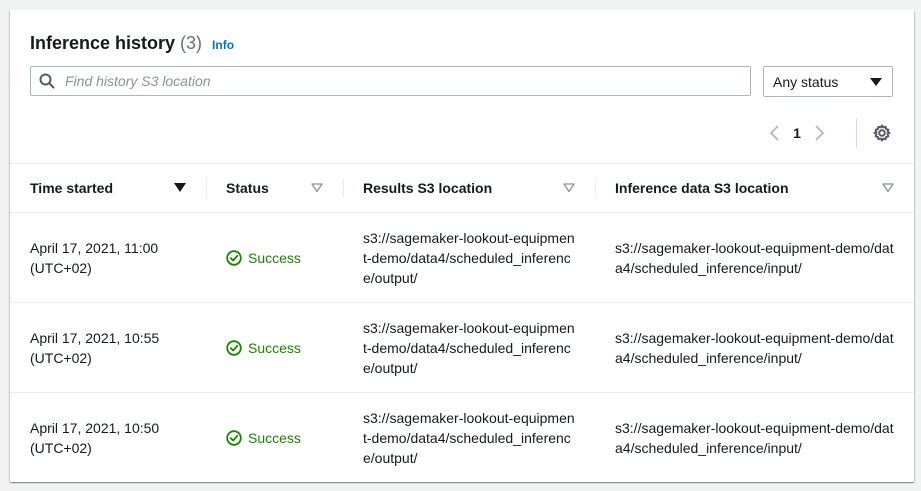  I want to click on search-input, so click(406, 81).